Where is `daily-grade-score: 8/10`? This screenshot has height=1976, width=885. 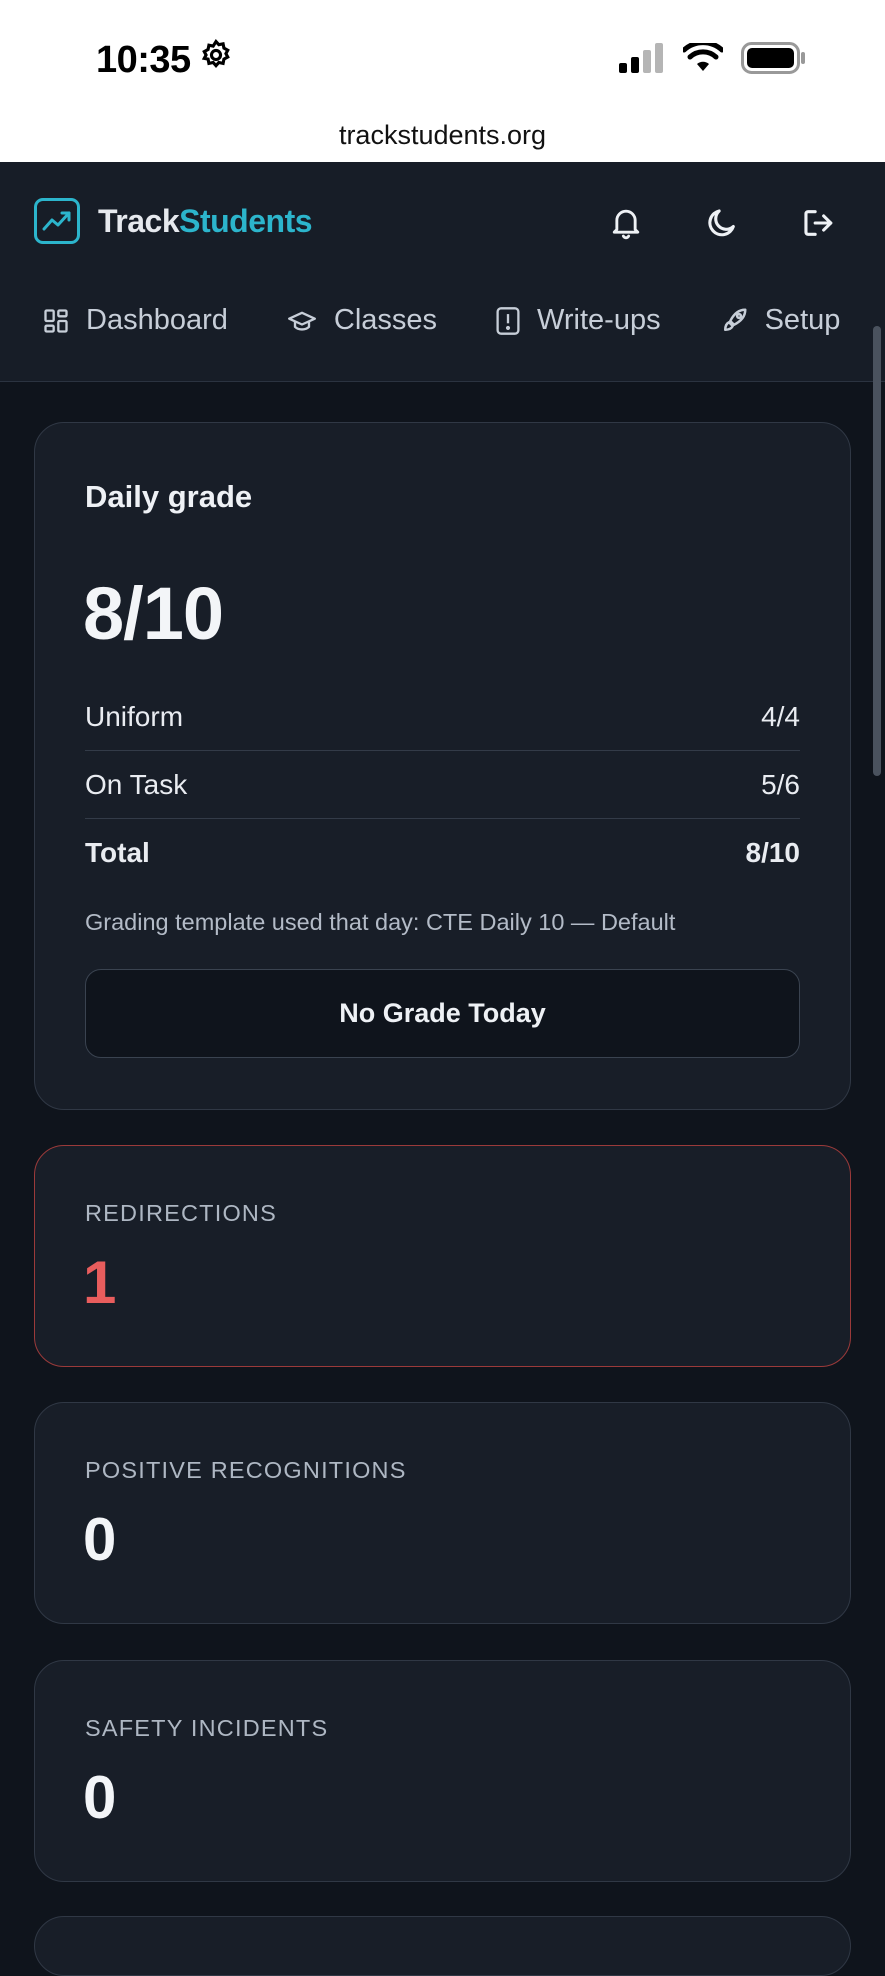 daily-grade-score: 8/10 is located at coordinates (153, 613).